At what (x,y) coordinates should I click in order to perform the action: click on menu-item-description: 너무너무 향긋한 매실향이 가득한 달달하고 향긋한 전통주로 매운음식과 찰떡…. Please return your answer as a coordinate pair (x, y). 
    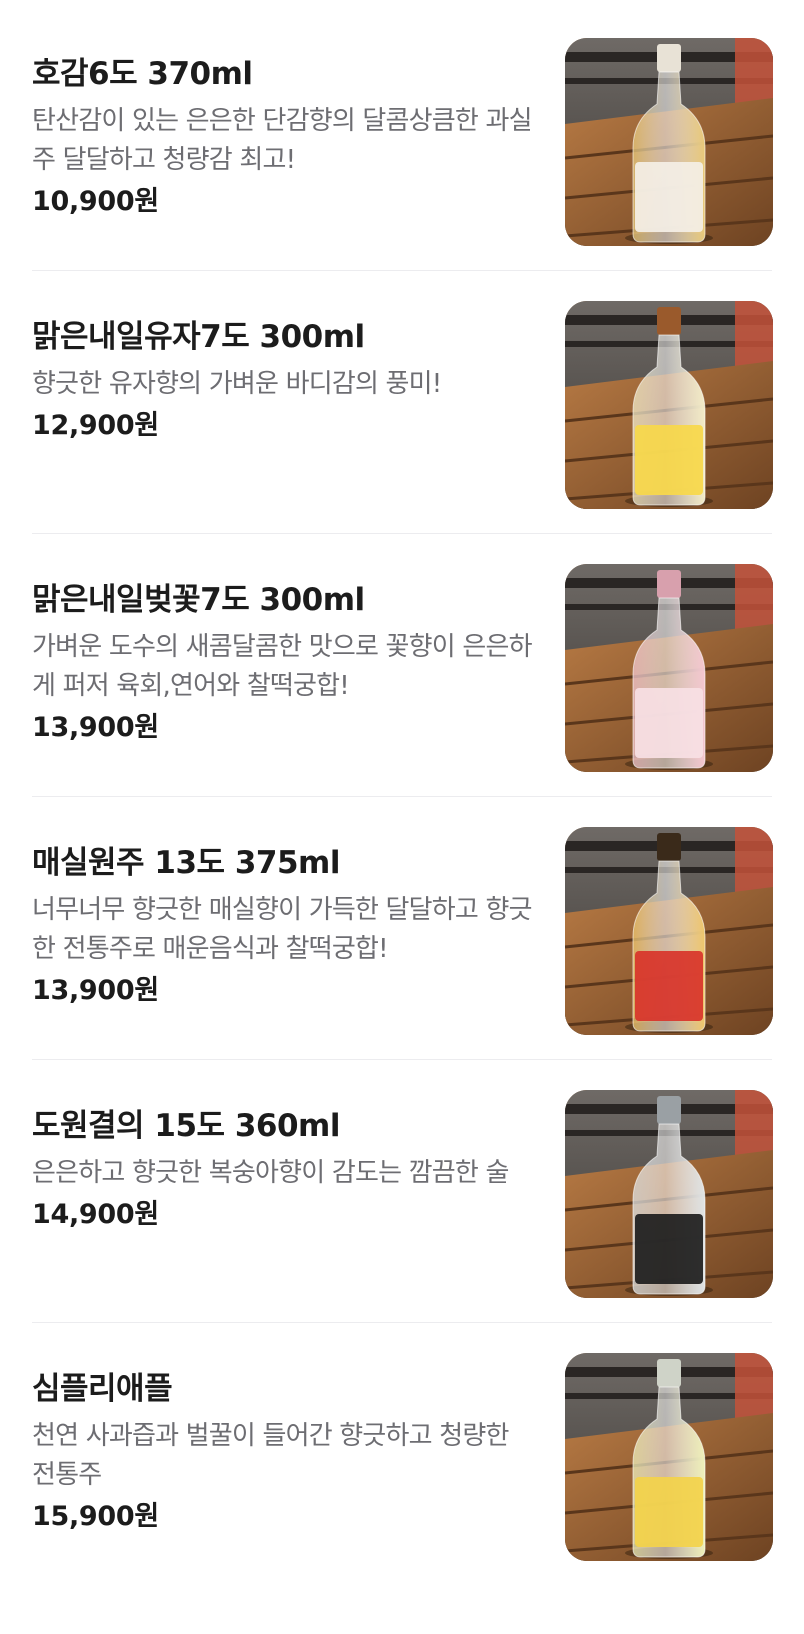
    Looking at the image, I should click on (282, 929).